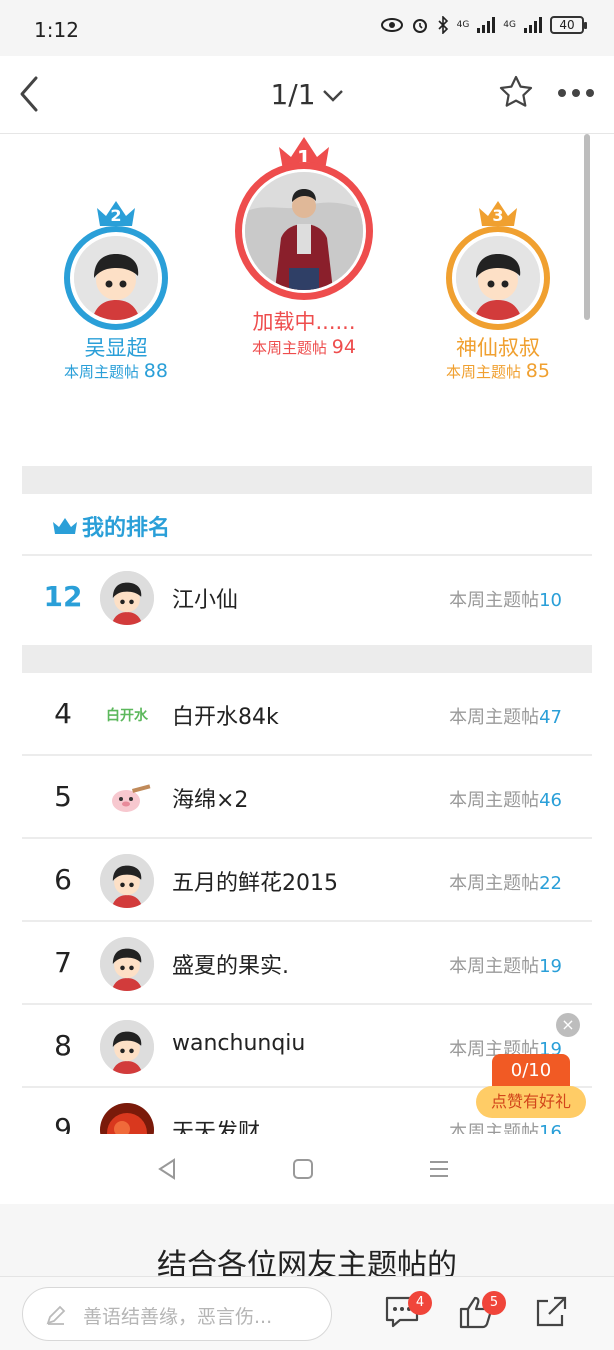  I want to click on like-reward-button: 点赞有好礼, so click(531, 1102).